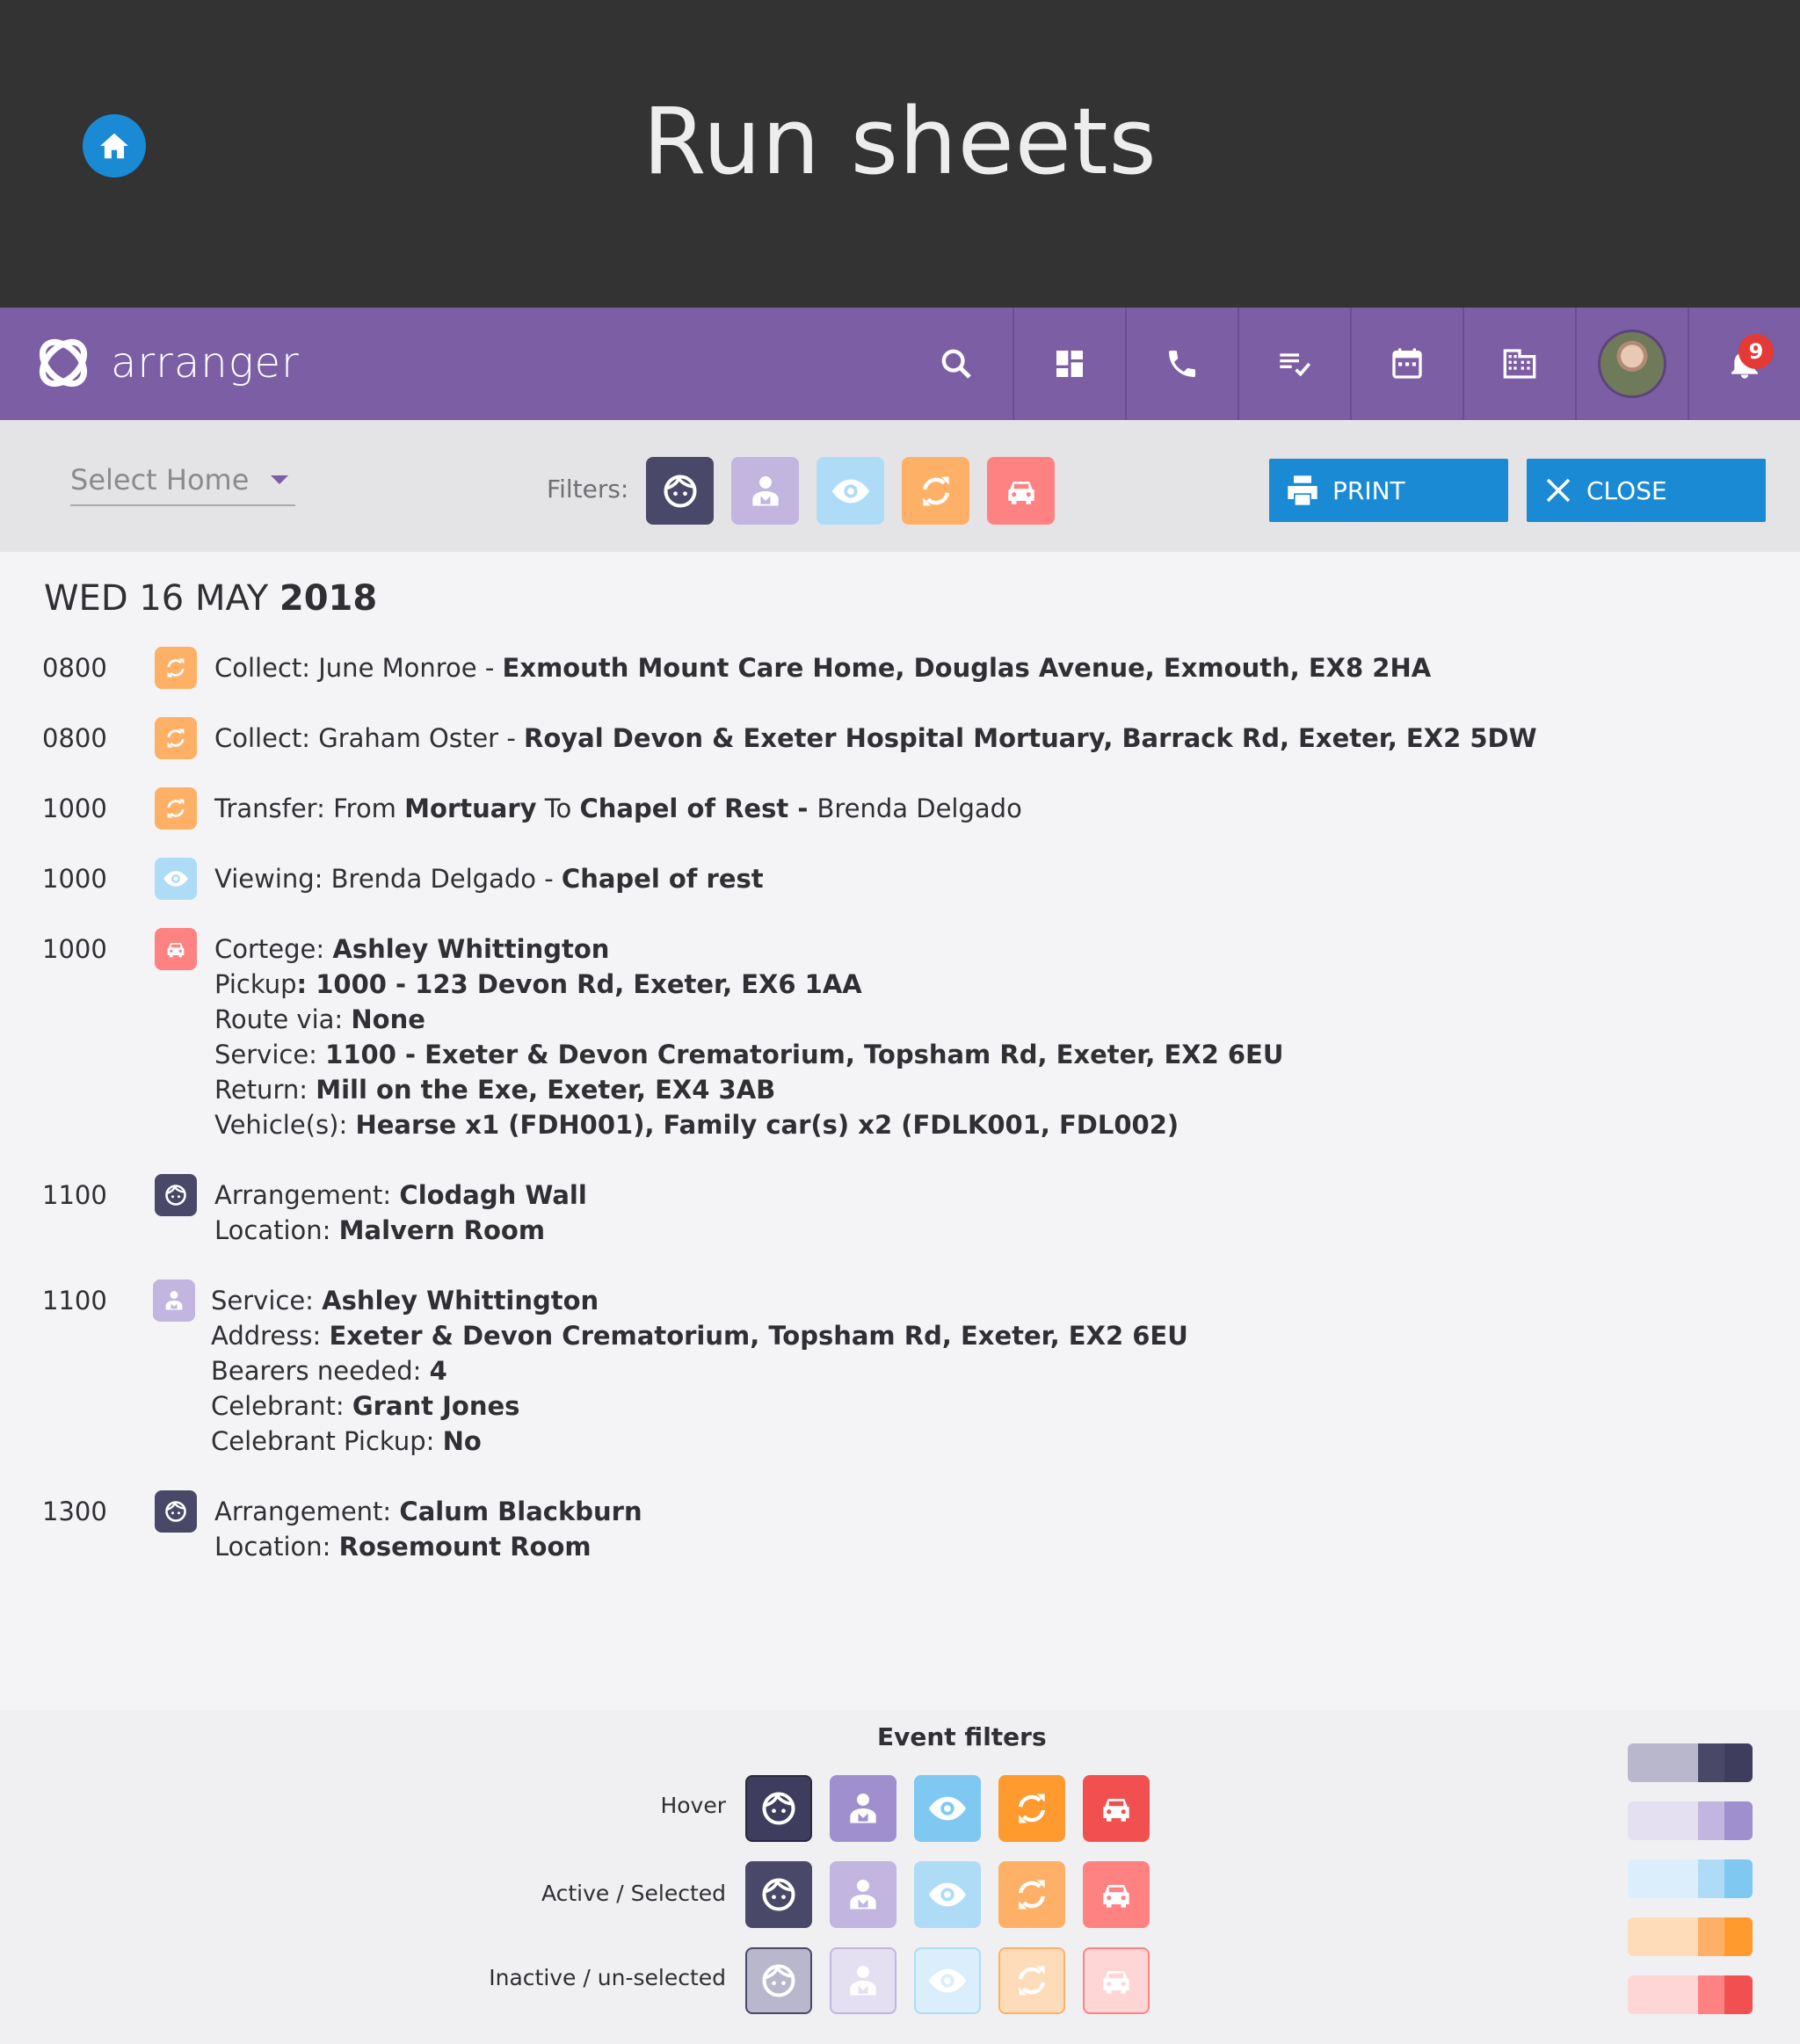 This screenshot has width=1800, height=2044. Describe the element at coordinates (900, 142) in the screenshot. I see `page-title: Run sheets` at that location.